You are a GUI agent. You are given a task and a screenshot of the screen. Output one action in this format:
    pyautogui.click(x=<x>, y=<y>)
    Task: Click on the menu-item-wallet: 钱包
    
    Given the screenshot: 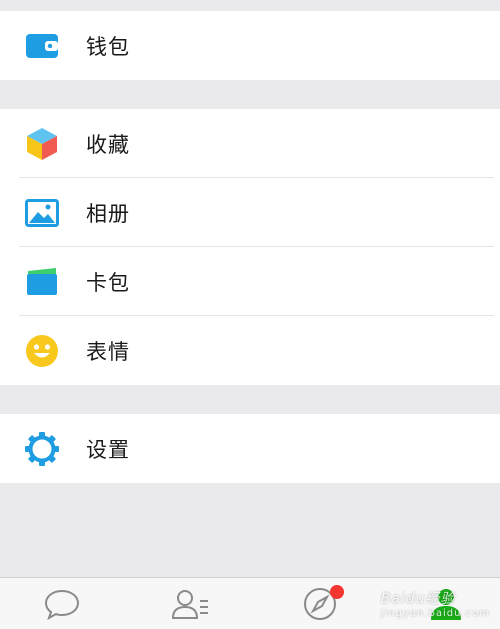 What is the action you would take?
    pyautogui.click(x=250, y=45)
    